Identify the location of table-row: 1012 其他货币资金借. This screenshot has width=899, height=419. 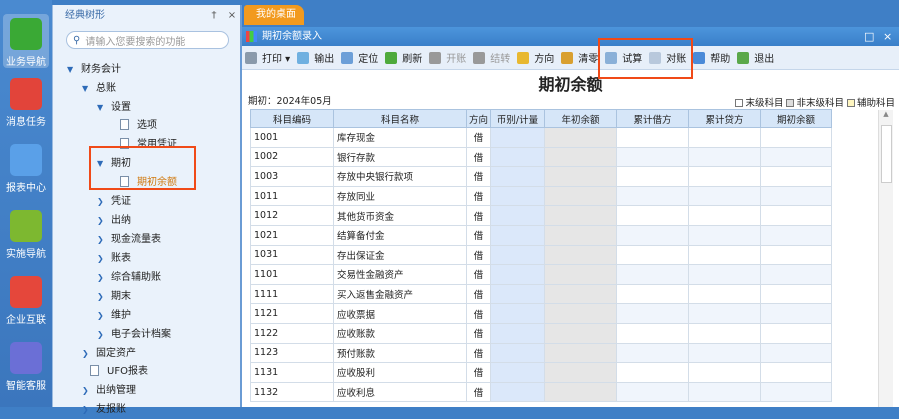
(541, 215).